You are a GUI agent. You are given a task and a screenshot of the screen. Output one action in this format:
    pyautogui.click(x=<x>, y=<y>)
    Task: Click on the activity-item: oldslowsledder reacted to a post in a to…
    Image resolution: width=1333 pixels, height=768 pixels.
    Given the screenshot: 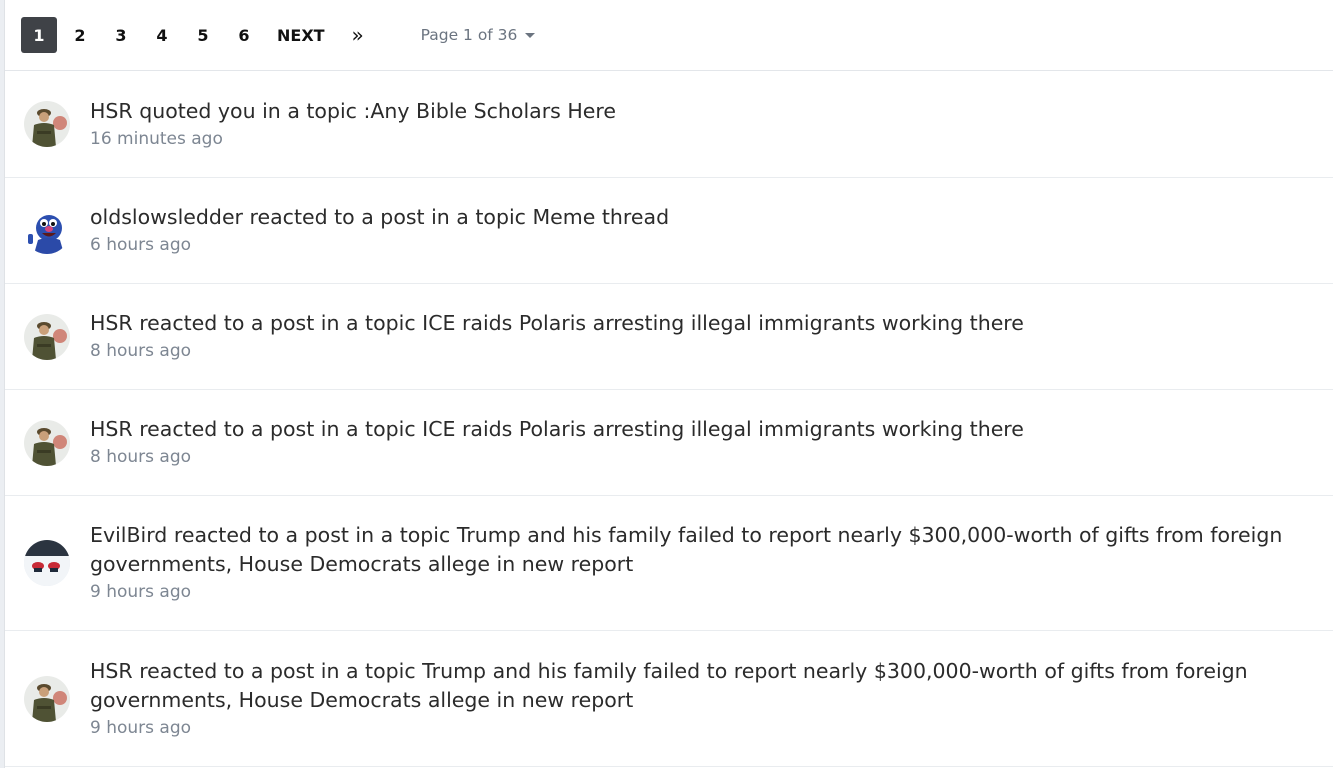 What is the action you would take?
    pyautogui.click(x=669, y=231)
    